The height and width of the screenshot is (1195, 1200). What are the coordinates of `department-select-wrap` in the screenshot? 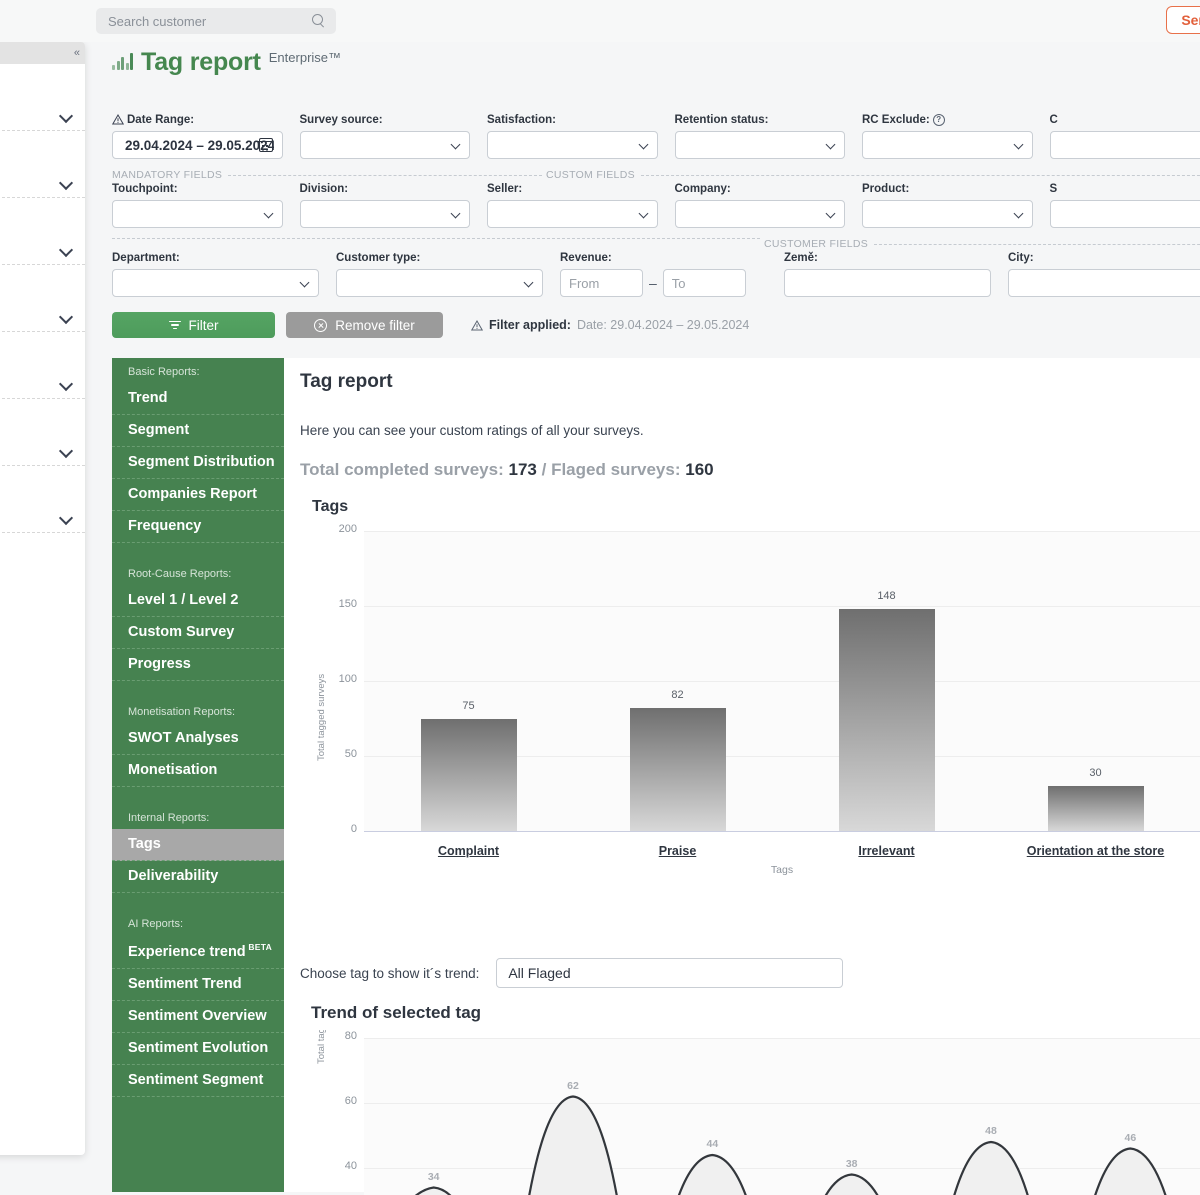 It's located at (215, 283).